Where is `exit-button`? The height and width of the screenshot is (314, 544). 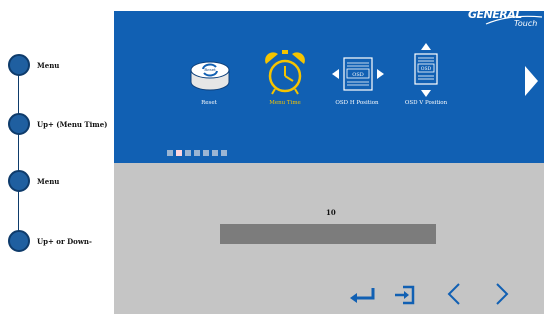 exit-button is located at coordinates (407, 294).